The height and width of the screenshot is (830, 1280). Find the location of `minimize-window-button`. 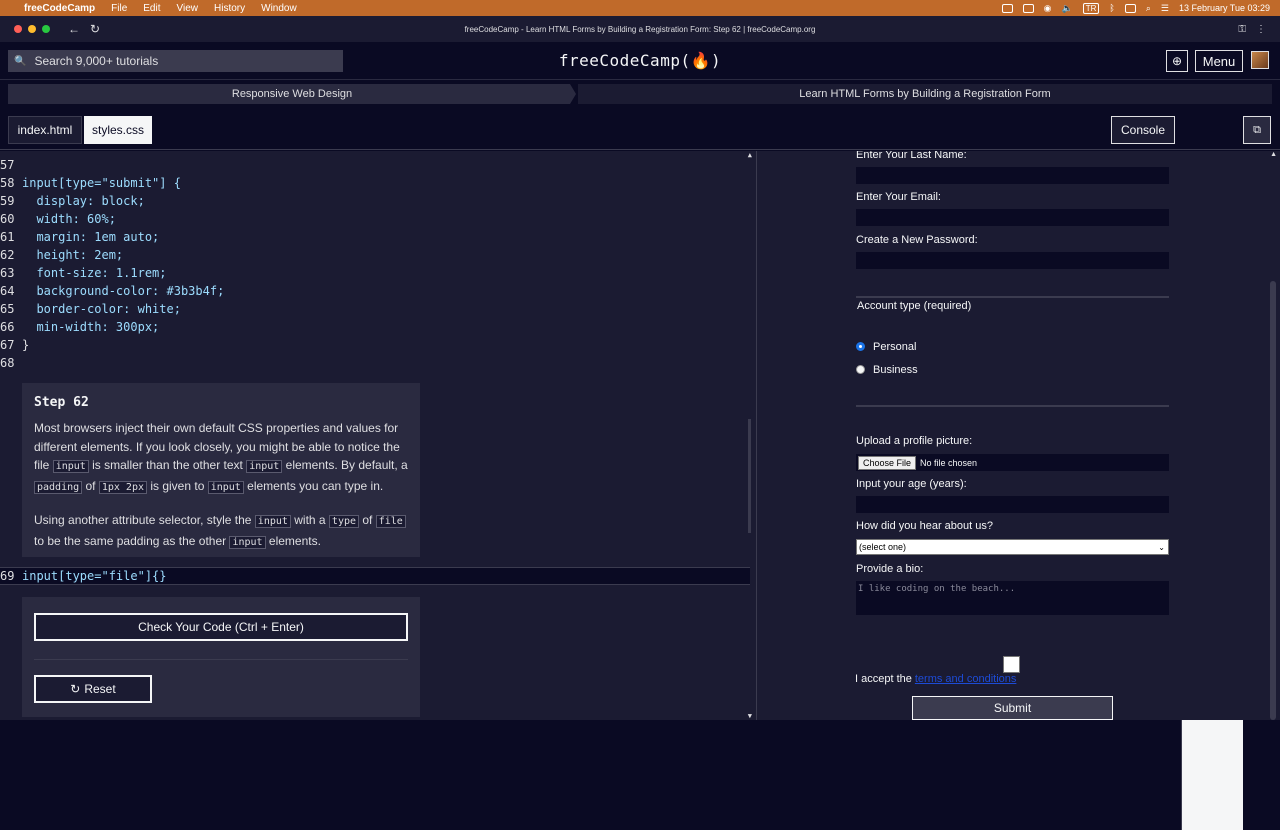

minimize-window-button is located at coordinates (32, 29).